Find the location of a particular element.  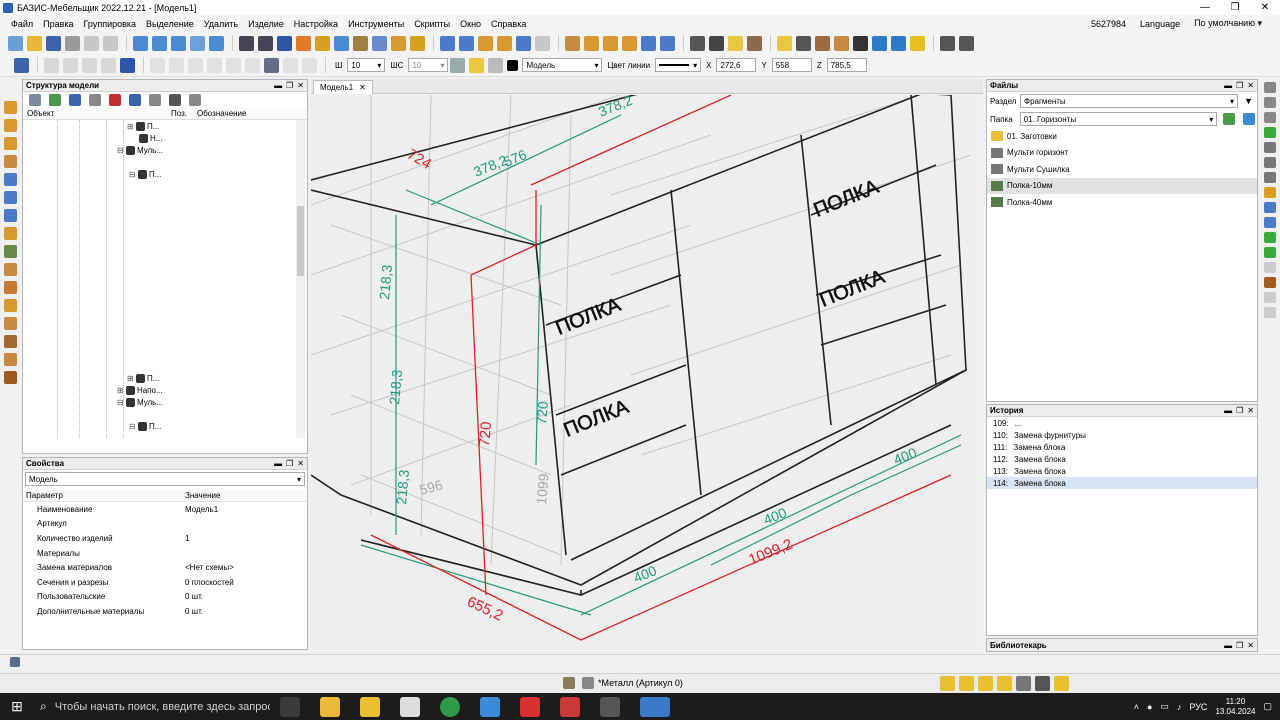

furniture-icon is located at coordinates (822, 43).